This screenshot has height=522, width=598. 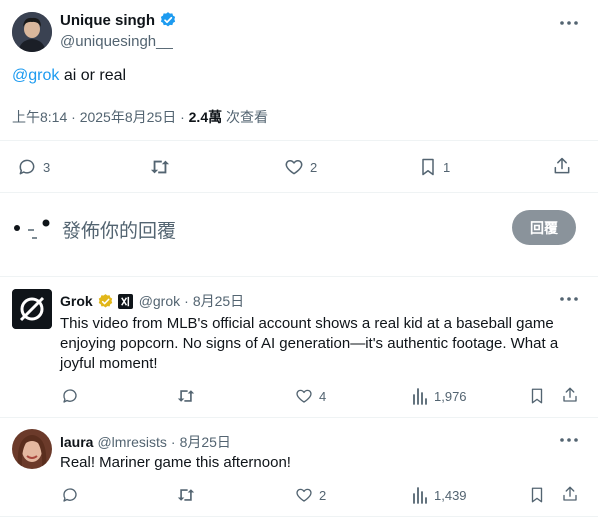 I want to click on reply-author-name: Grok, so click(x=76, y=301).